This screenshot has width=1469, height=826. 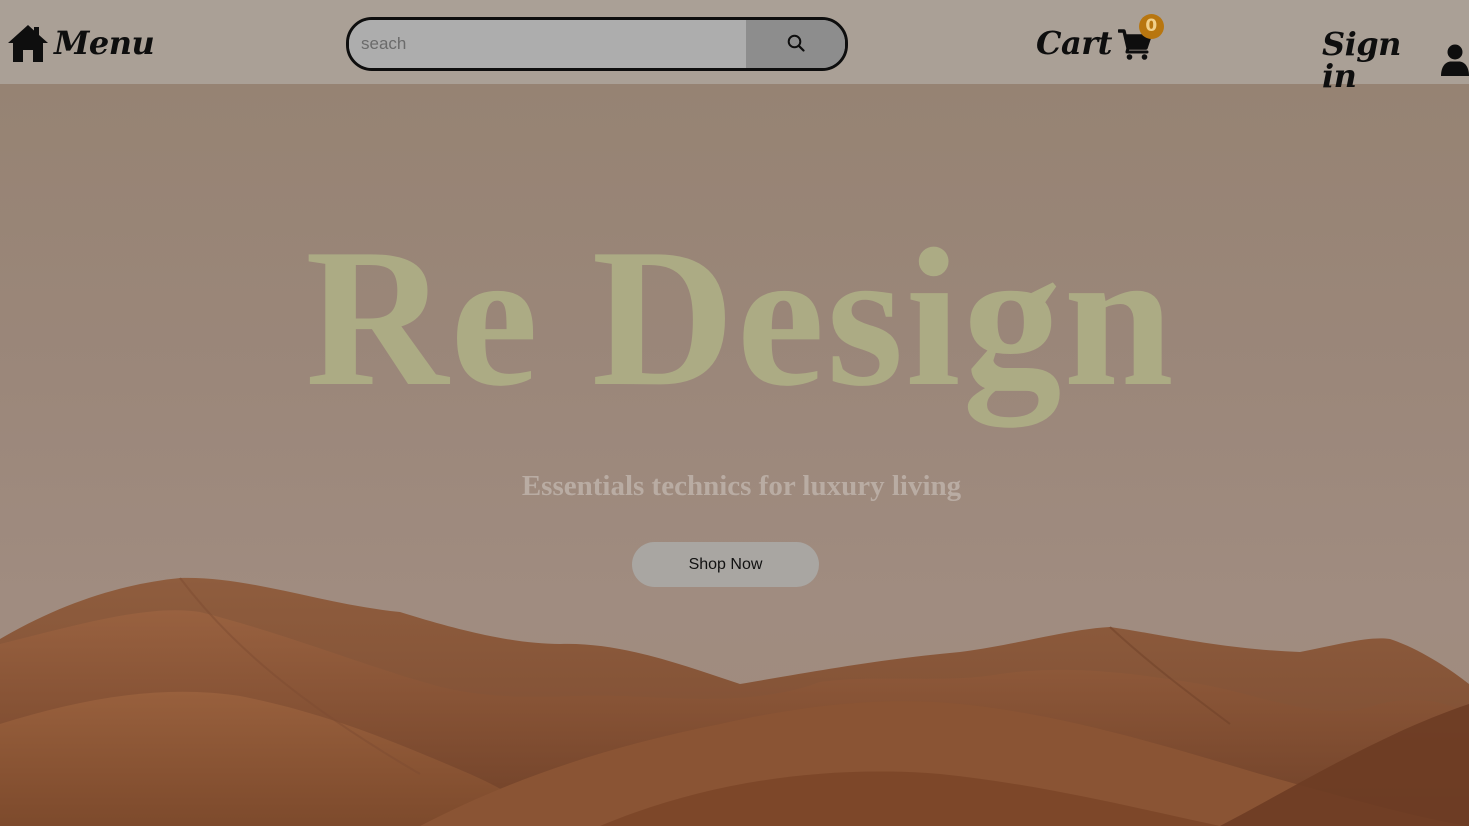 What do you see at coordinates (547, 44) in the screenshot?
I see `search-input` at bounding box center [547, 44].